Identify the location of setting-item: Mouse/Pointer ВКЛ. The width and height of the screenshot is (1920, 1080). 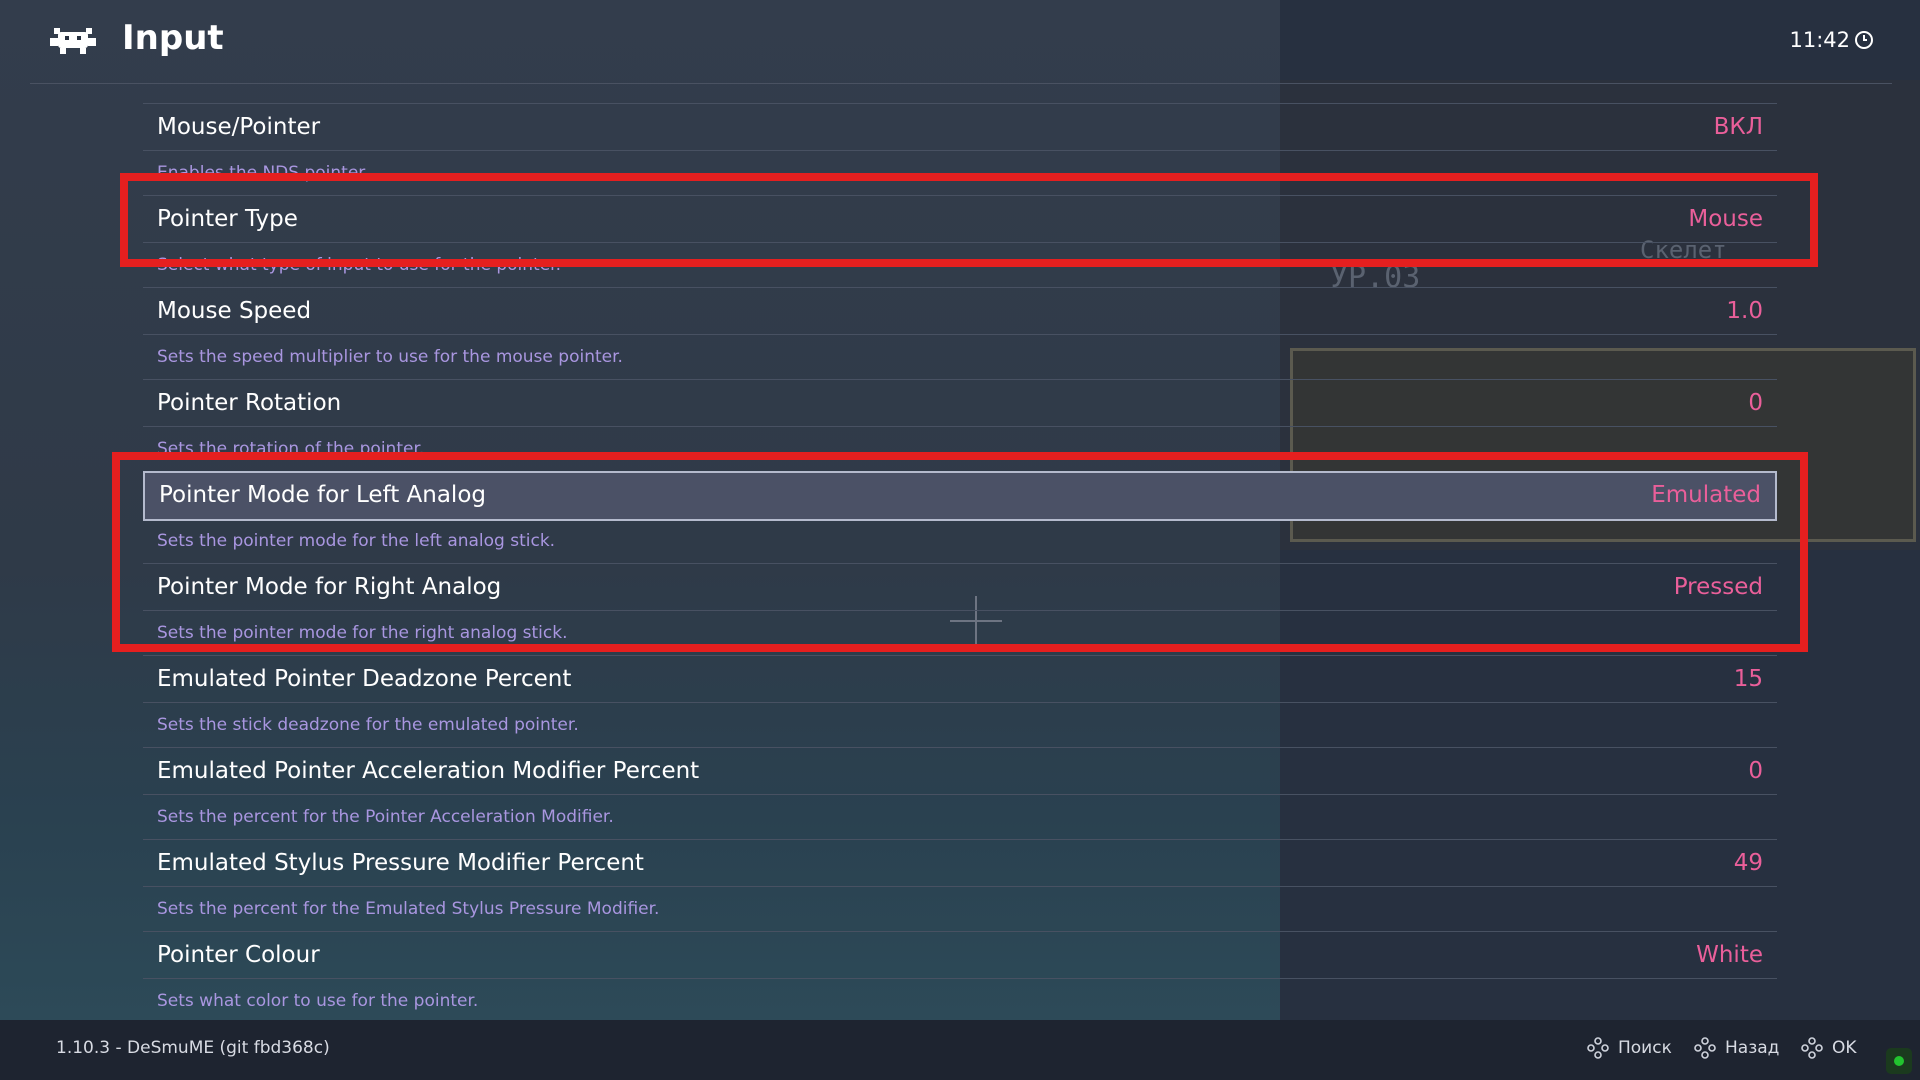
(960, 127).